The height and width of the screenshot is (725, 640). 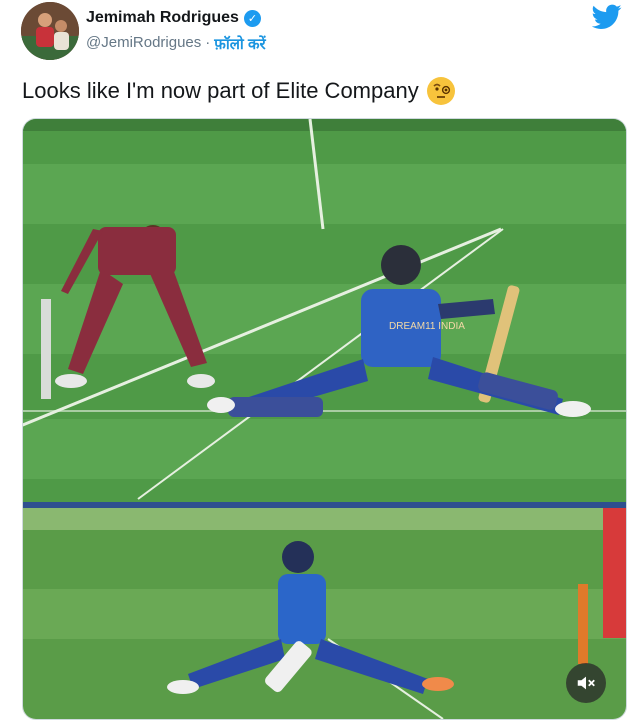 I want to click on tweet-text-row: Looks like I'm now part of Elite Company, so click(x=238, y=91).